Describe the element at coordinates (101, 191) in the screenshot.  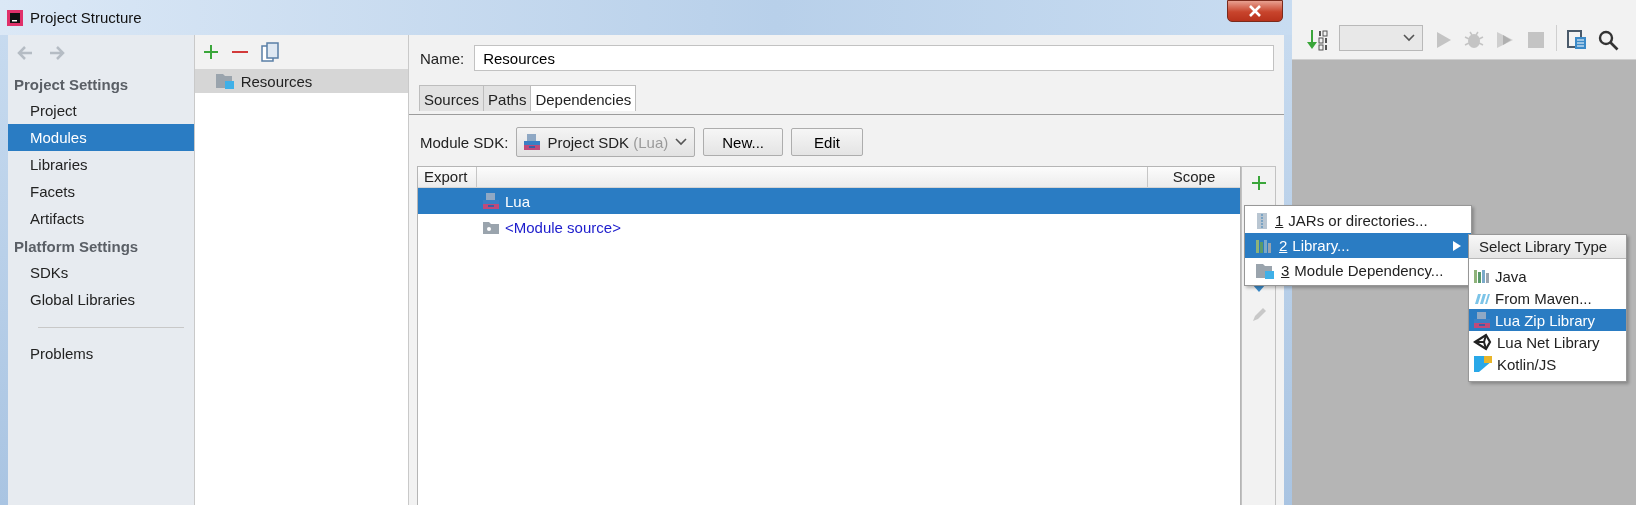
I see `sidebar-item: Facets` at that location.